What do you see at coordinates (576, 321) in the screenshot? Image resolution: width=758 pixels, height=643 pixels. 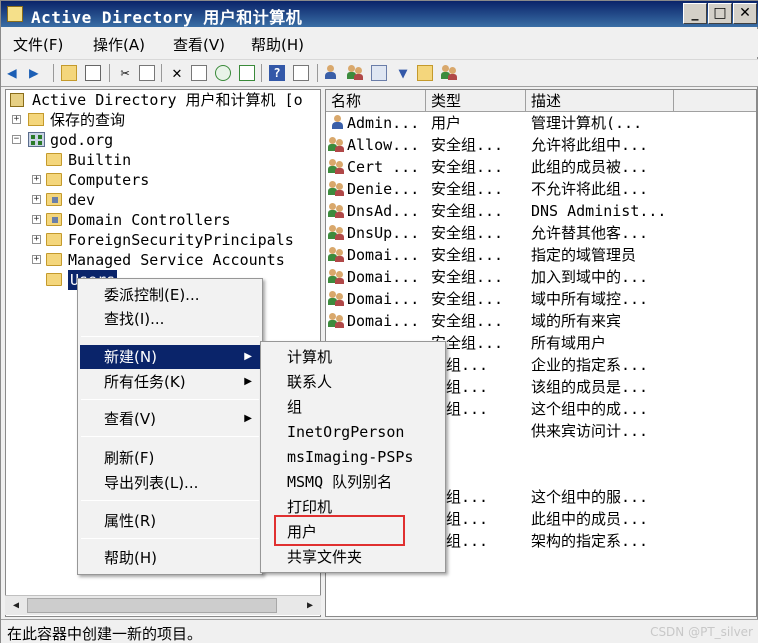 I see `cell-description: 域的所有来宾` at bounding box center [576, 321].